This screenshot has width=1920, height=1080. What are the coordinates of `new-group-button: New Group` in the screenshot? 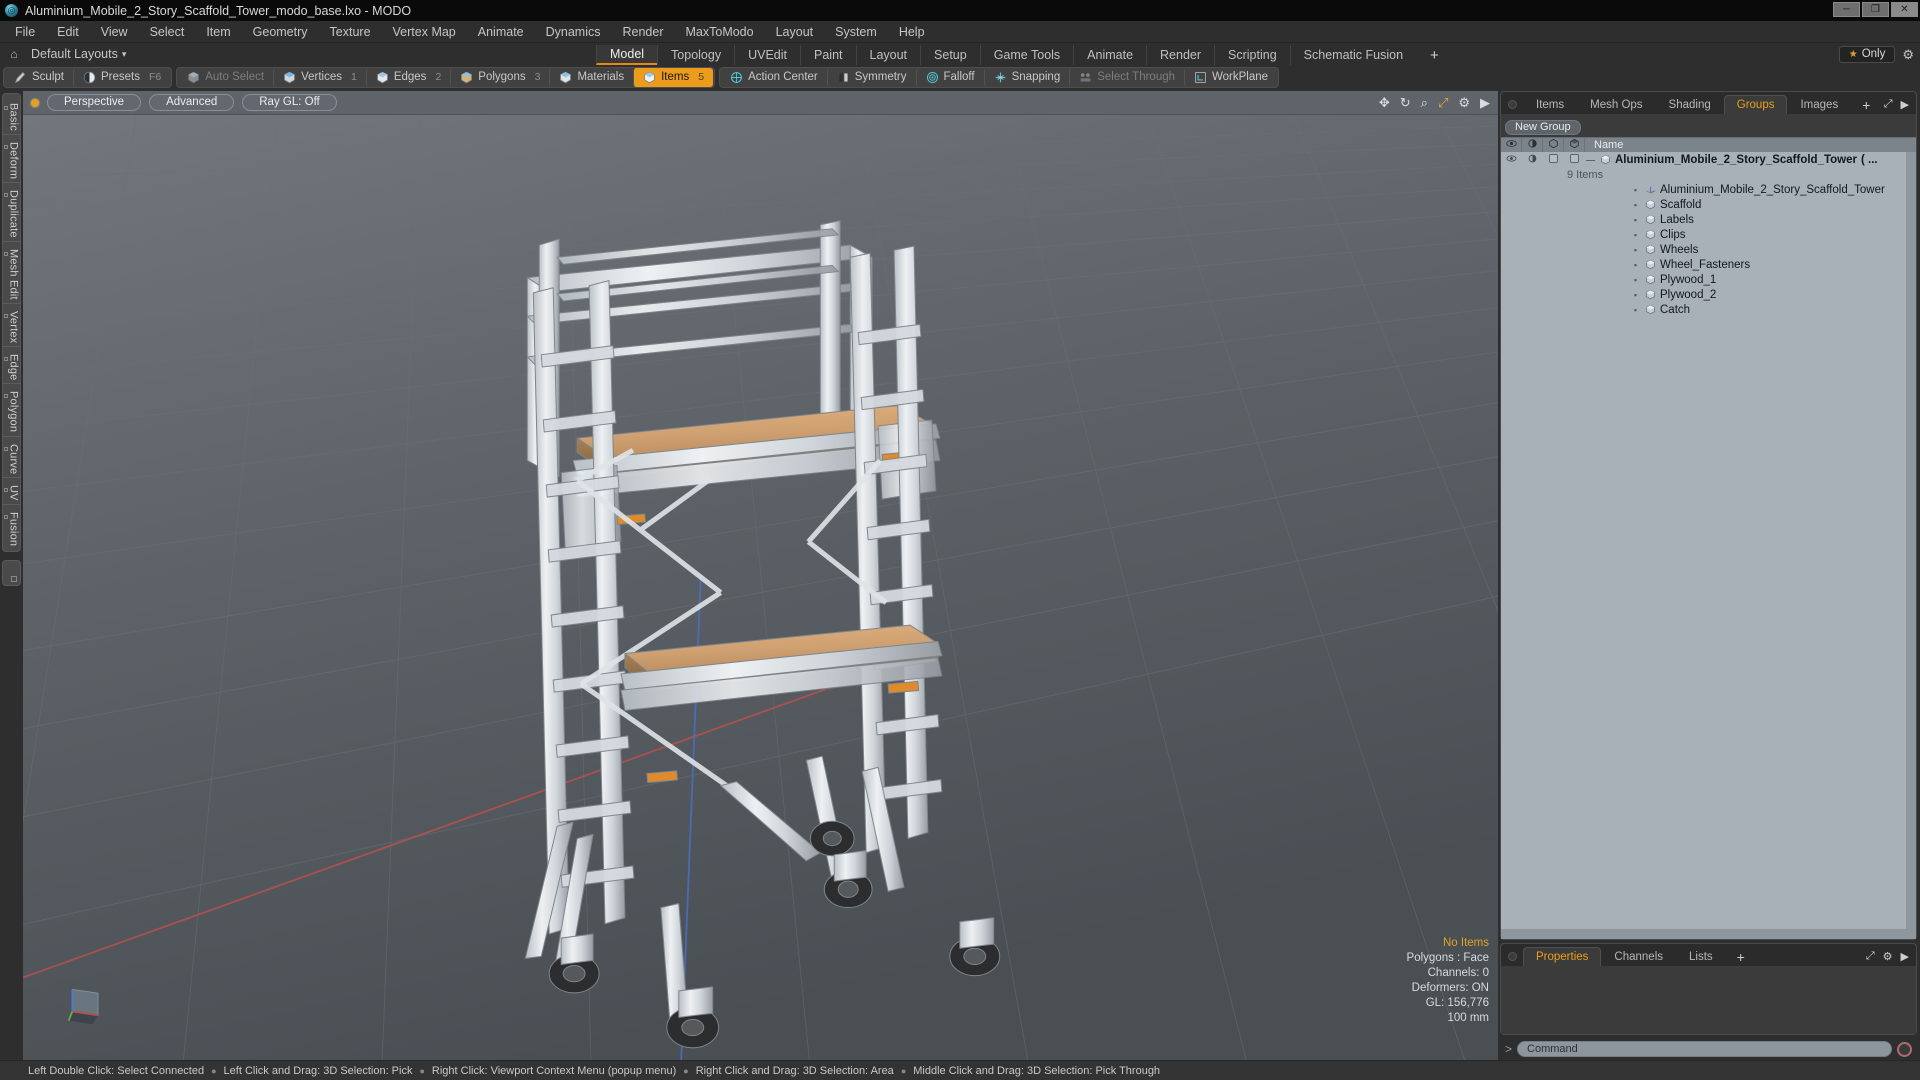 It's located at (1543, 127).